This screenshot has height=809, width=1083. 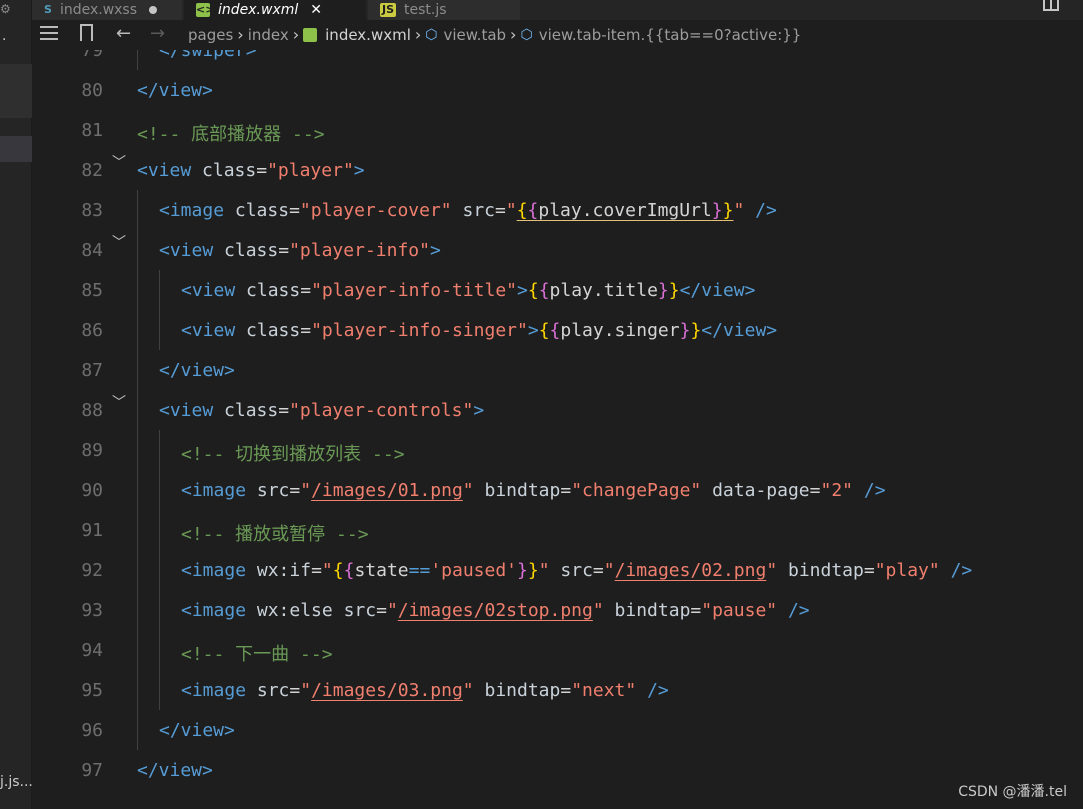 What do you see at coordinates (557, 730) in the screenshot?
I see `code-line: 96 </view>` at bounding box center [557, 730].